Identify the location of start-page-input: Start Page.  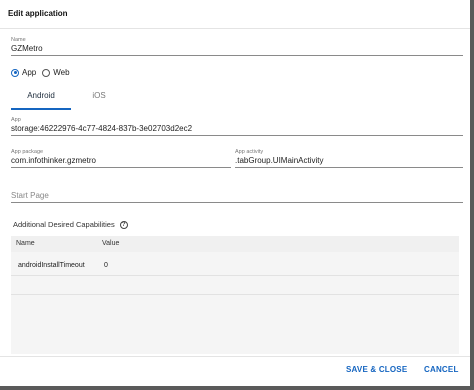
(237, 195).